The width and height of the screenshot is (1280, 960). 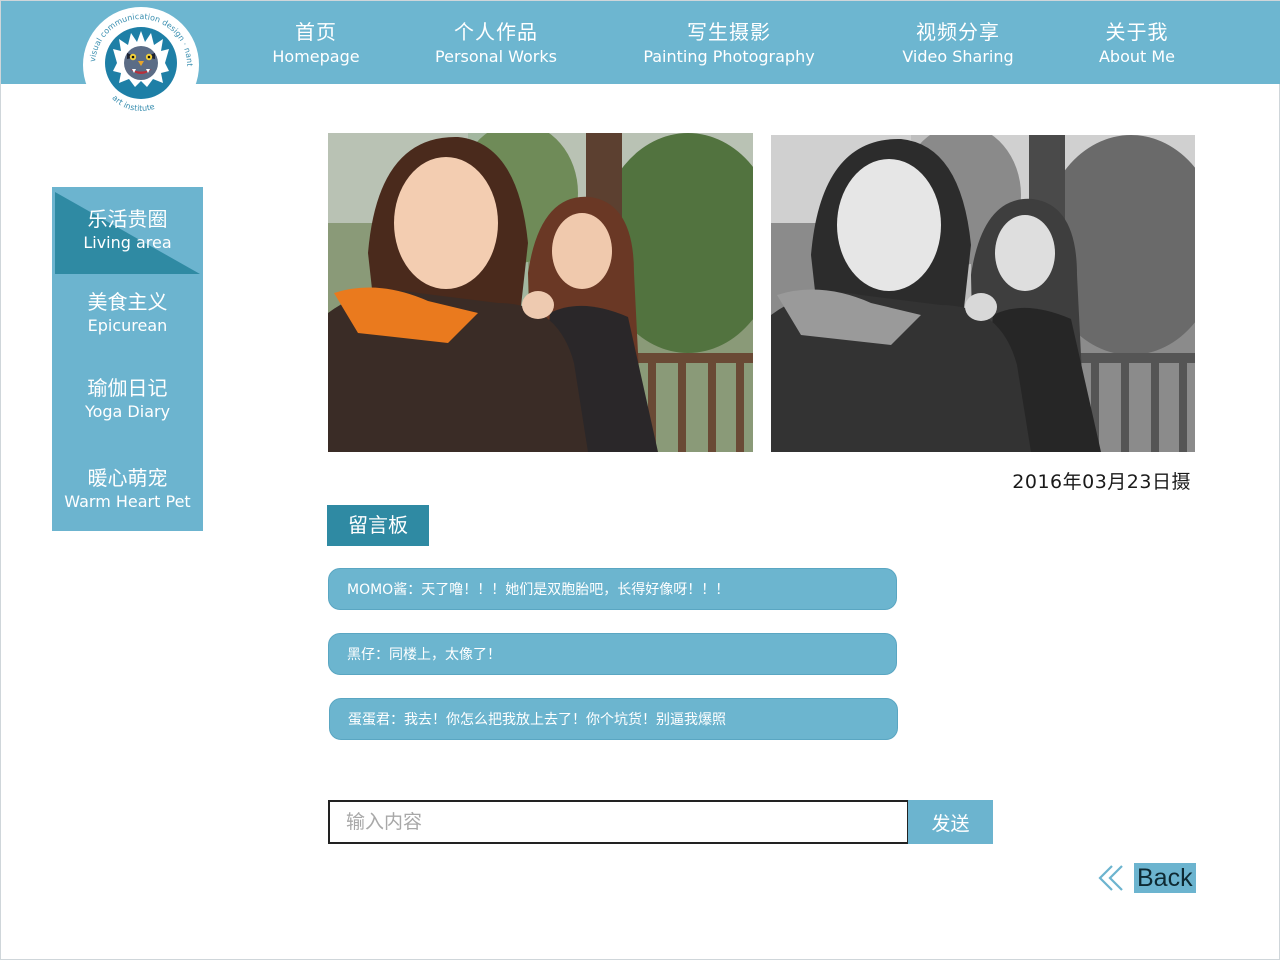 I want to click on sidebar-item-label-zh: 瑜伽日记, so click(x=127, y=388).